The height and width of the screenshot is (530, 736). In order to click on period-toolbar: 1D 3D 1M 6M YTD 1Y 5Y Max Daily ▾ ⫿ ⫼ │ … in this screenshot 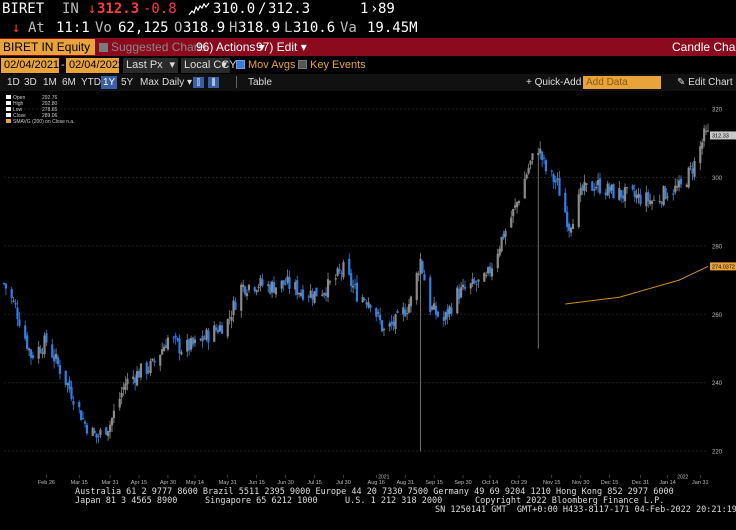, I will do `click(368, 82)`.